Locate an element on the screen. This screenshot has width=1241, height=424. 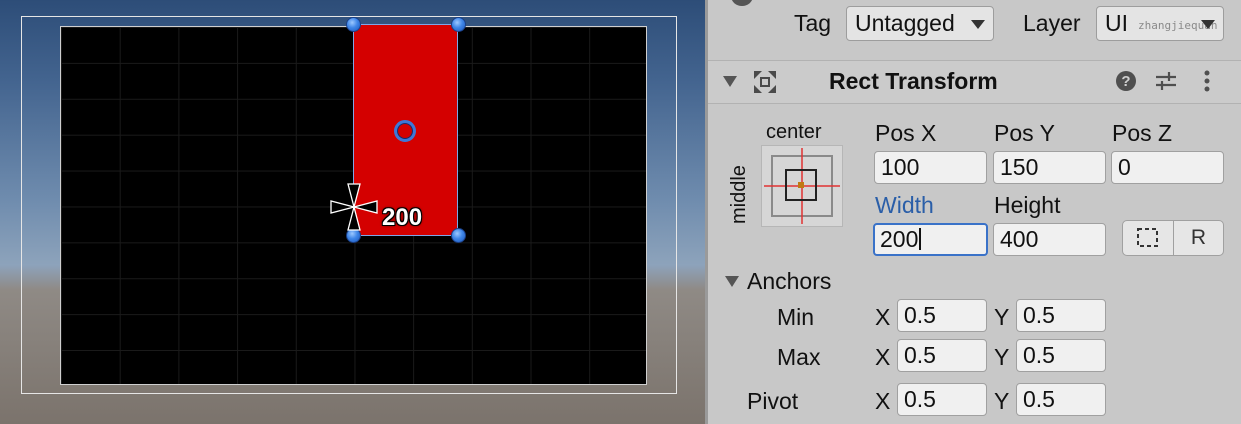
component-title: Rect Transform is located at coordinates (913, 81).